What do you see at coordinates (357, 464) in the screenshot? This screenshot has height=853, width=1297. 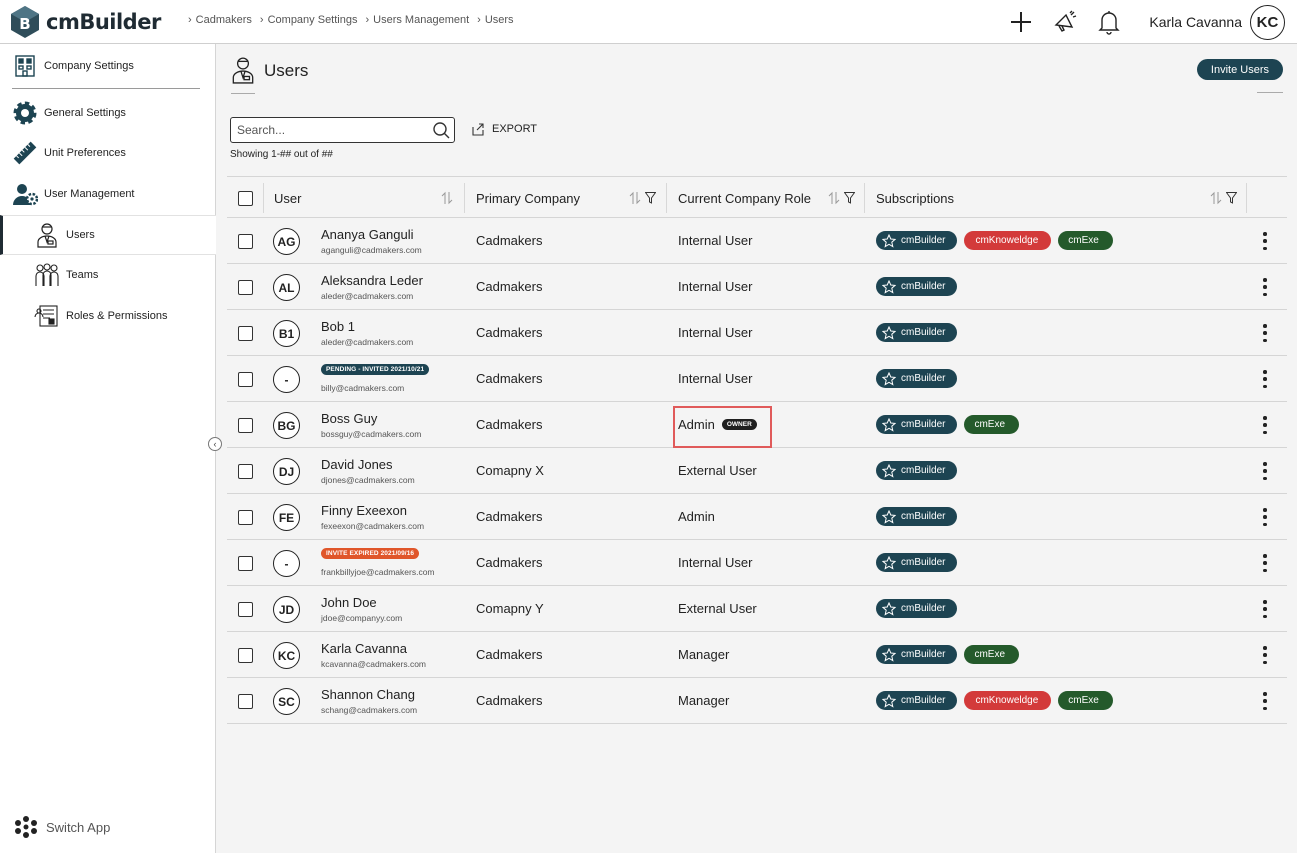 I see `user-name: David Jones` at bounding box center [357, 464].